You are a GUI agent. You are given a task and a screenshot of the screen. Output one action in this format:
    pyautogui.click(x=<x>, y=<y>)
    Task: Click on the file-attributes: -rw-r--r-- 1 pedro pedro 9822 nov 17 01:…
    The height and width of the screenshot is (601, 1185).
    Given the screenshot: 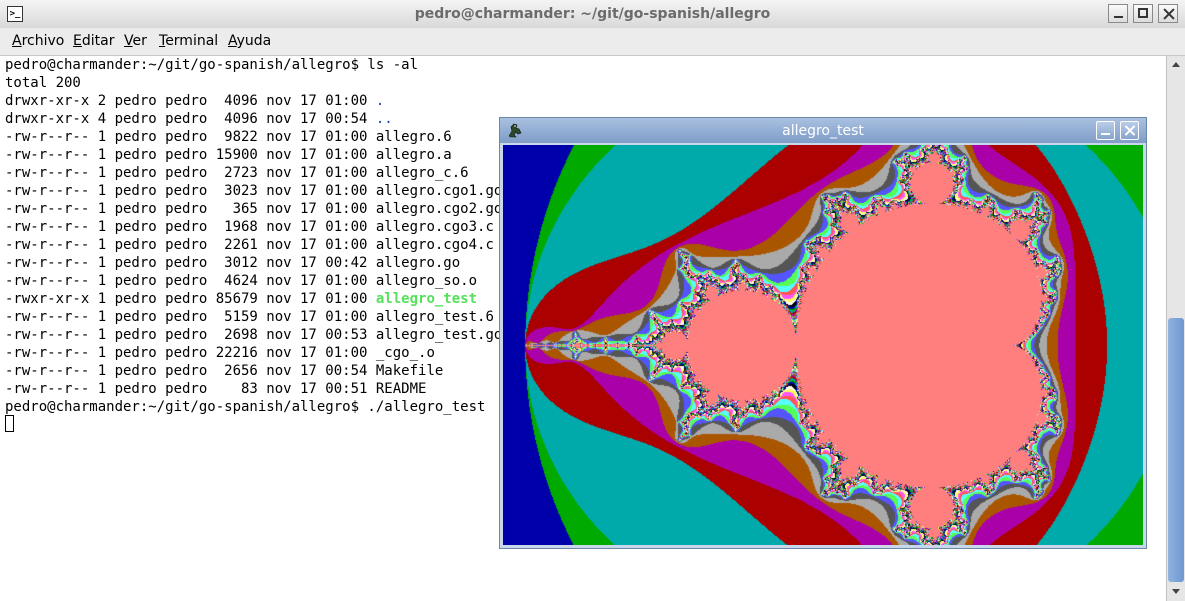 What is the action you would take?
    pyautogui.click(x=190, y=137)
    